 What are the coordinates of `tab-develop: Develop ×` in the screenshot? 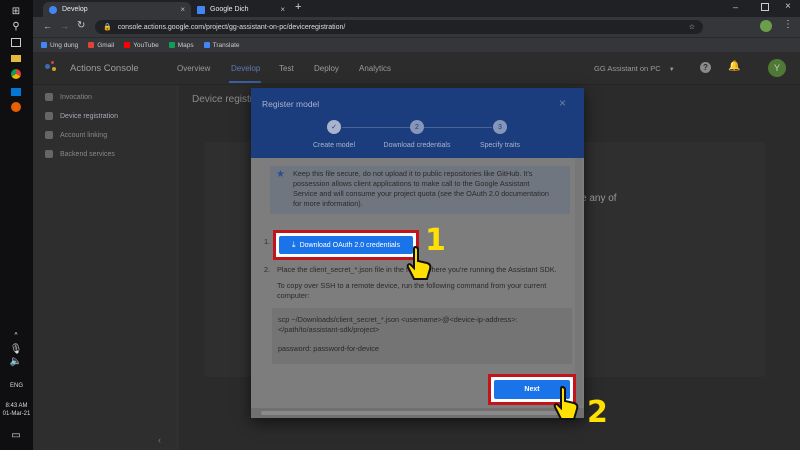 It's located at (117, 9).